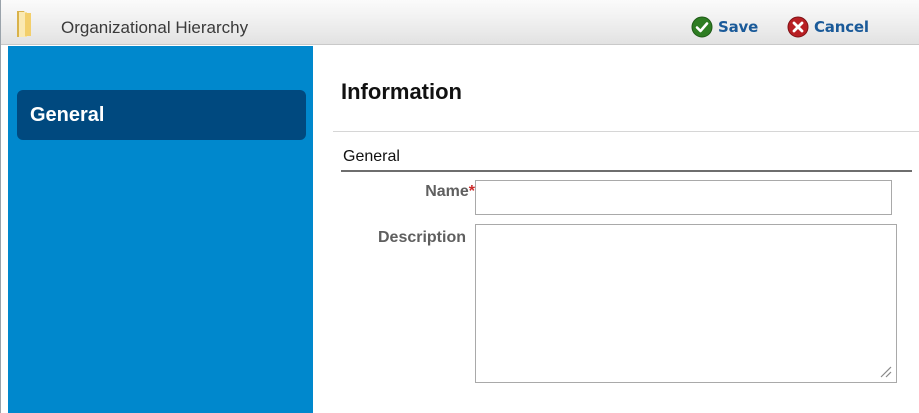 Image resolution: width=919 pixels, height=413 pixels. Describe the element at coordinates (421, 237) in the screenshot. I see `description-label: Description` at that location.